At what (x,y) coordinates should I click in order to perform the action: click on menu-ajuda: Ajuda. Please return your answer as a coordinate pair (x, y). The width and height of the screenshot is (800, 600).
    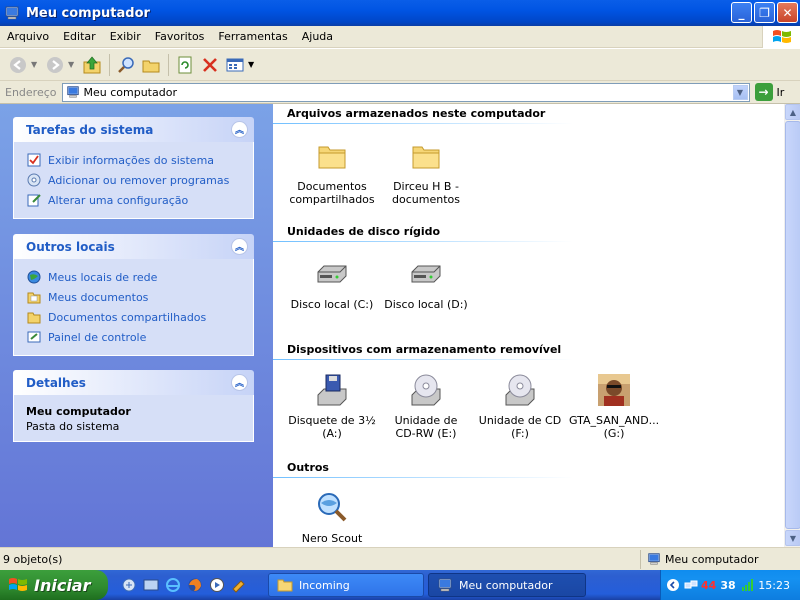
    Looking at the image, I should click on (317, 36).